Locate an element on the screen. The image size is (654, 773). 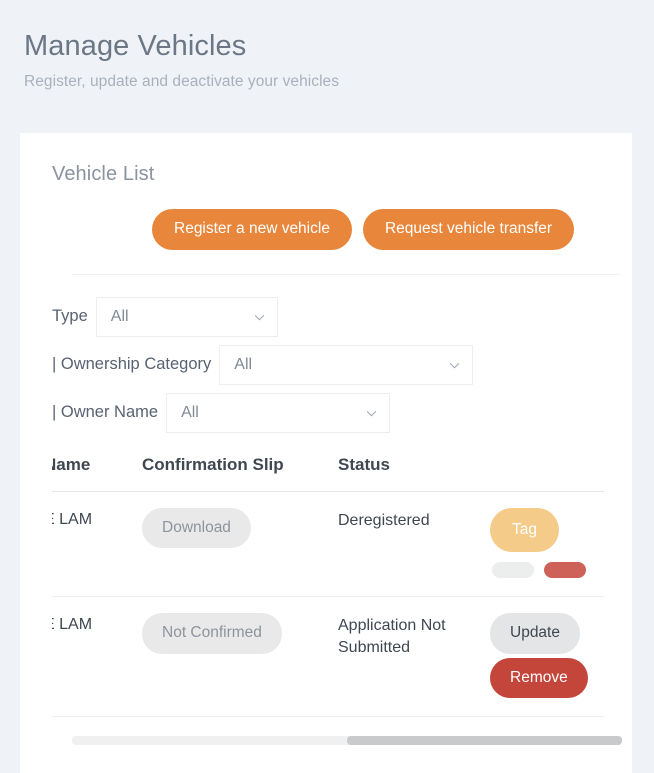
remove-button: Remove is located at coordinates (539, 678).